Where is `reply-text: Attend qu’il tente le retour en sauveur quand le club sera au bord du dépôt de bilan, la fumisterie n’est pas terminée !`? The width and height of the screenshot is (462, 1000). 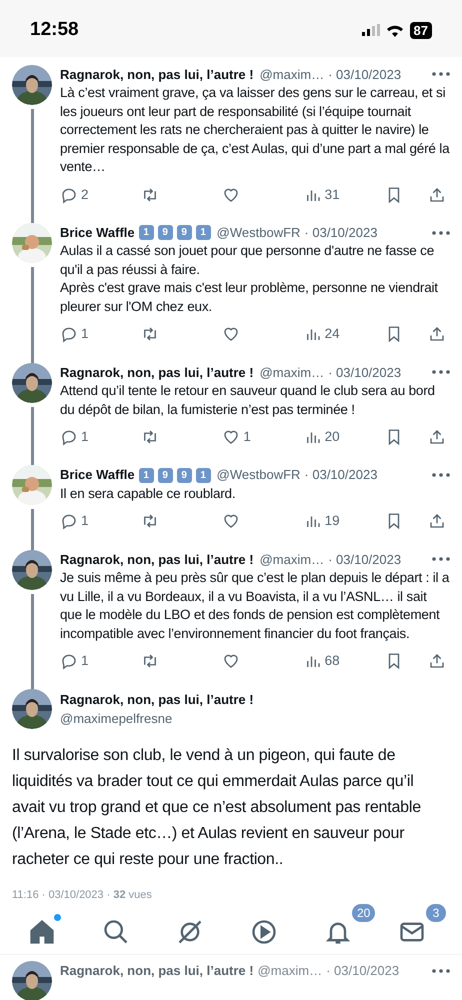
reply-text: Attend qu’il tente le retour en sauveur quand le club sera au bord du dépôt de bilan, la fumisterie n’est pas terminée ! is located at coordinates (248, 400).